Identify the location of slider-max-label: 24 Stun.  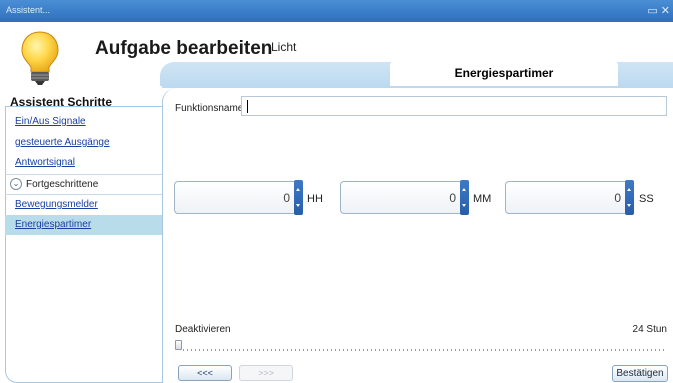
(649, 329).